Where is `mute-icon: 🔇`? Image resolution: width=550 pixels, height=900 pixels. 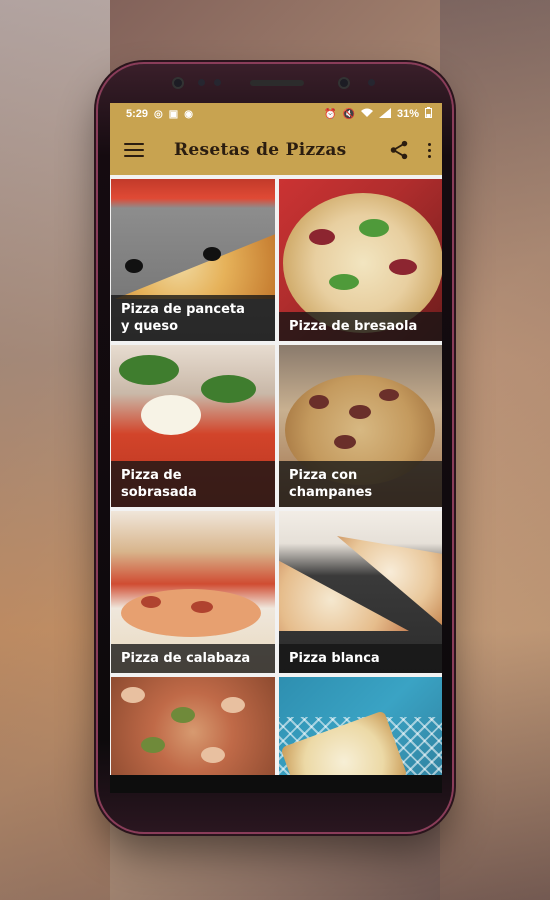
mute-icon: 🔇 is located at coordinates (348, 114).